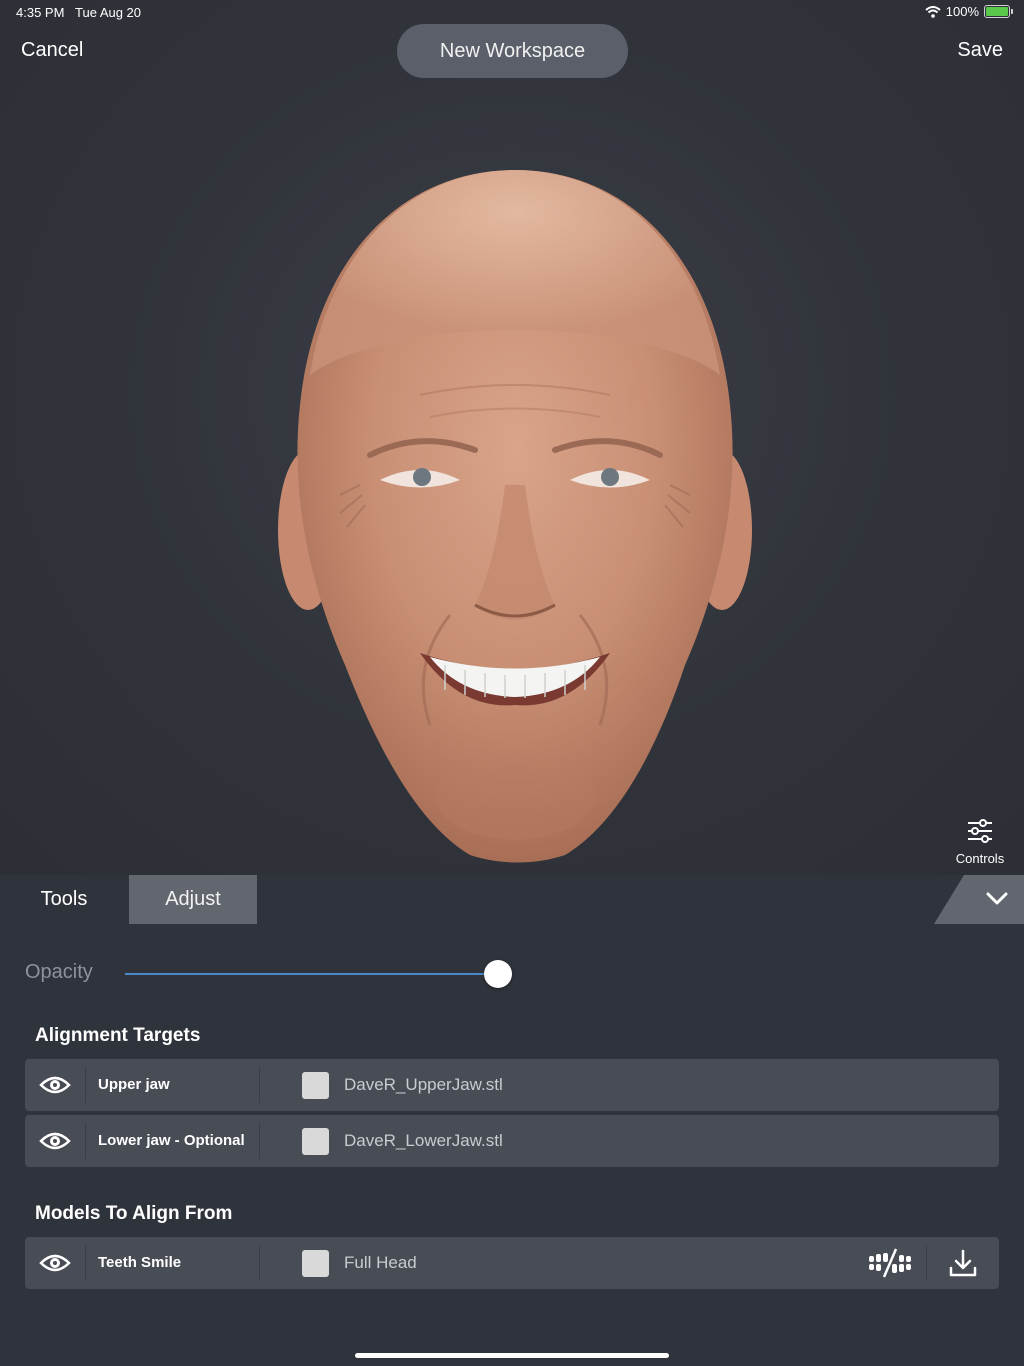 Image resolution: width=1024 pixels, height=1366 pixels. I want to click on teeth-toggle-button, so click(890, 1263).